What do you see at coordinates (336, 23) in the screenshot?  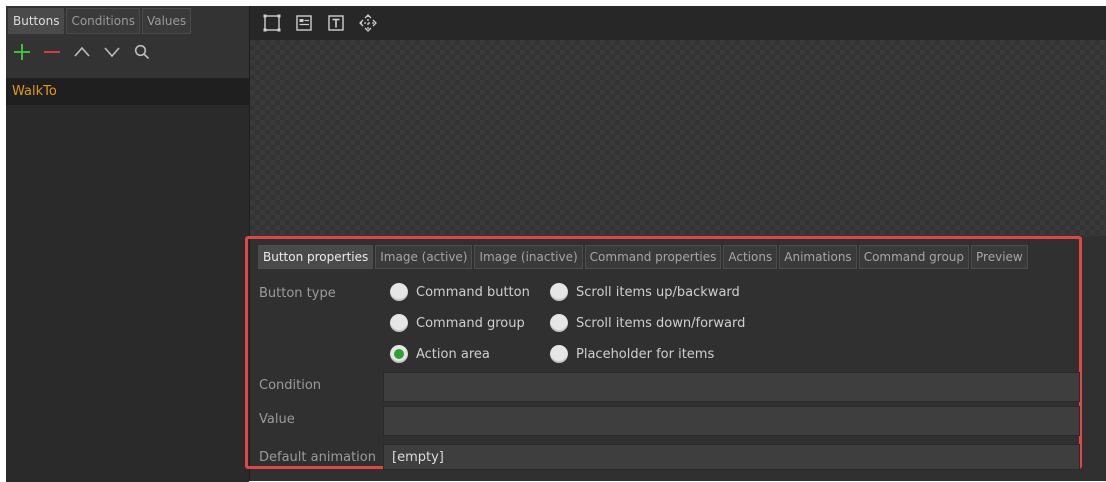 I see `text-tool-icon` at bounding box center [336, 23].